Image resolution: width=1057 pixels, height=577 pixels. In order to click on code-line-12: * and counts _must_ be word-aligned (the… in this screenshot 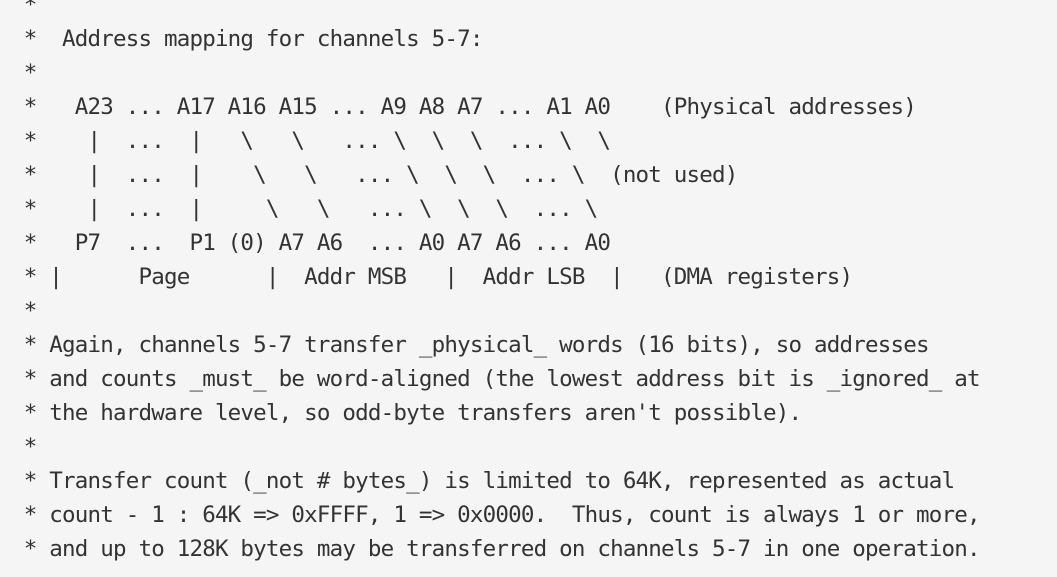, I will do `click(496, 379)`.